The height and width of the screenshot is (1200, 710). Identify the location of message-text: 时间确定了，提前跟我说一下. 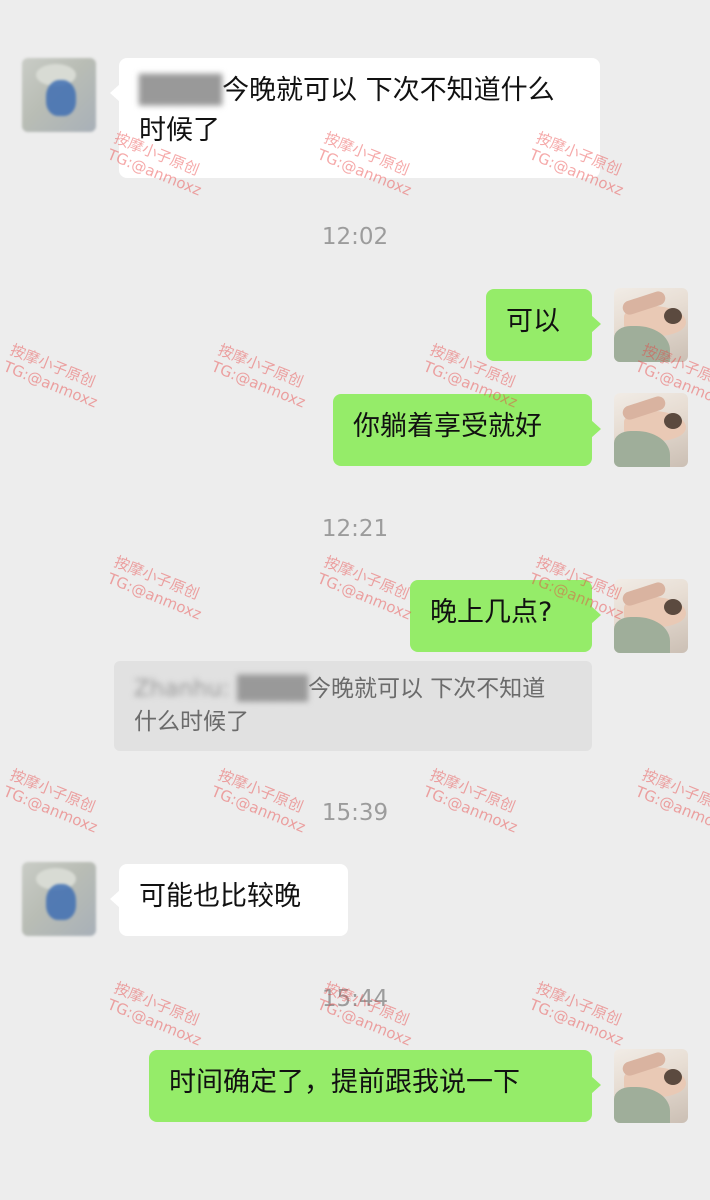
(344, 1082).